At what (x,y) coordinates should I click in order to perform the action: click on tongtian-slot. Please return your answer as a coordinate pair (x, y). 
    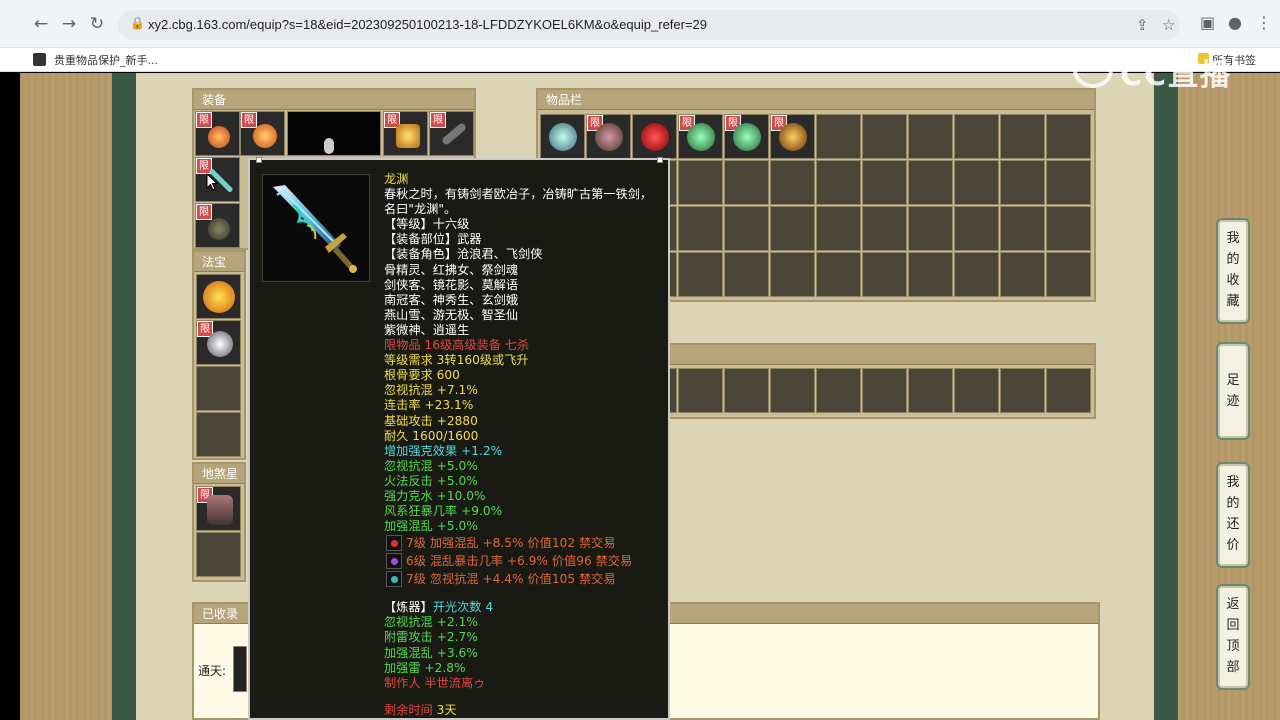
    Looking at the image, I should click on (240, 669).